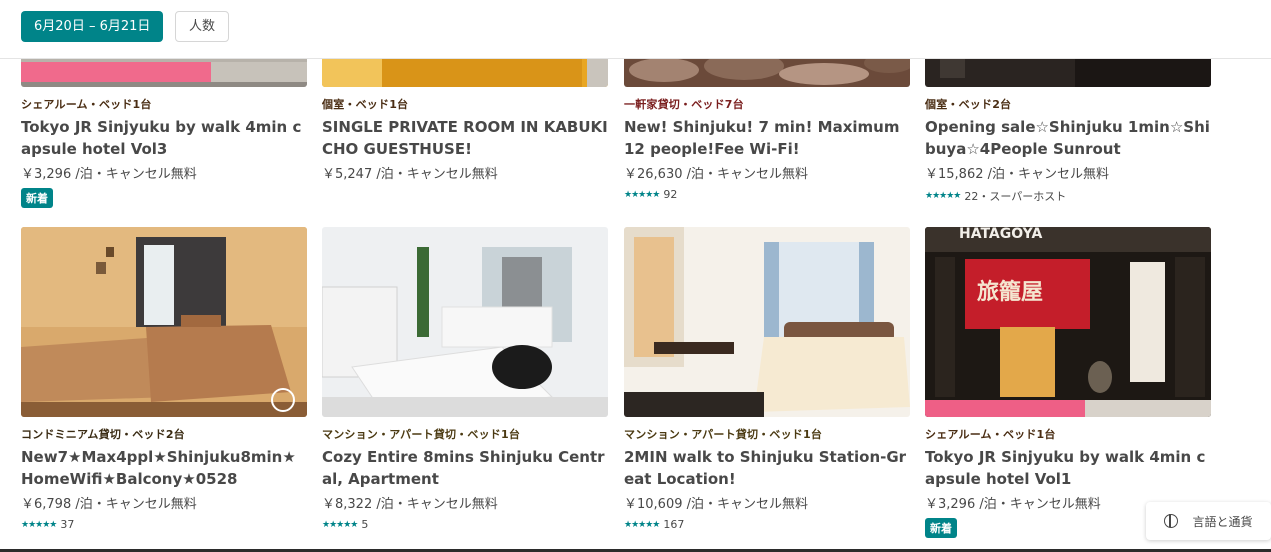 The image size is (1271, 552). Describe the element at coordinates (202, 26) in the screenshot. I see `guests-filter-button: 人数` at that location.